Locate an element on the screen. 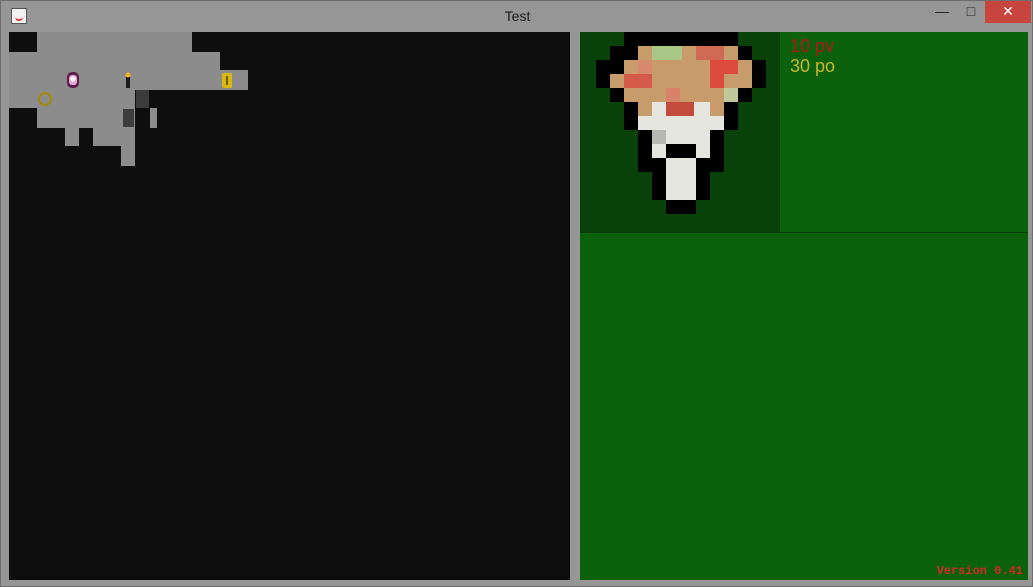 The image size is (1033, 587). version-label: Version 0.41 is located at coordinates (979, 571).